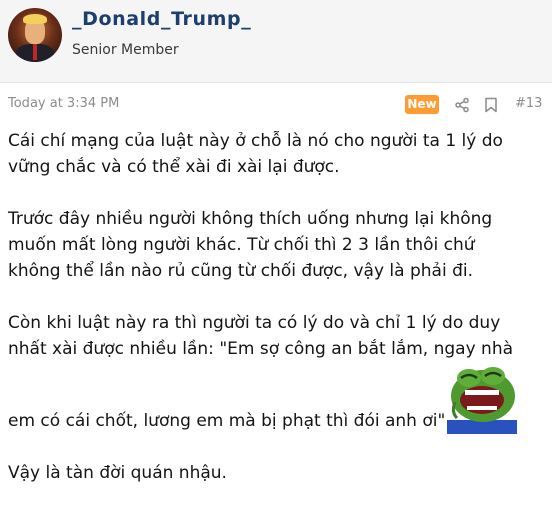  Describe the element at coordinates (174, 167) in the screenshot. I see `body-line: vững chắc và có thể xài đi xài lại được.` at that location.